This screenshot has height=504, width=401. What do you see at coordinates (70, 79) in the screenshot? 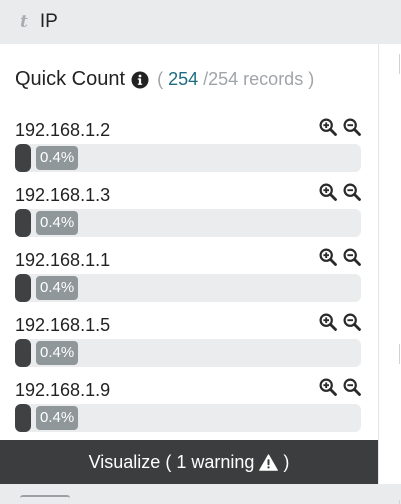
I see `quick-count-title: Quick Count` at bounding box center [70, 79].